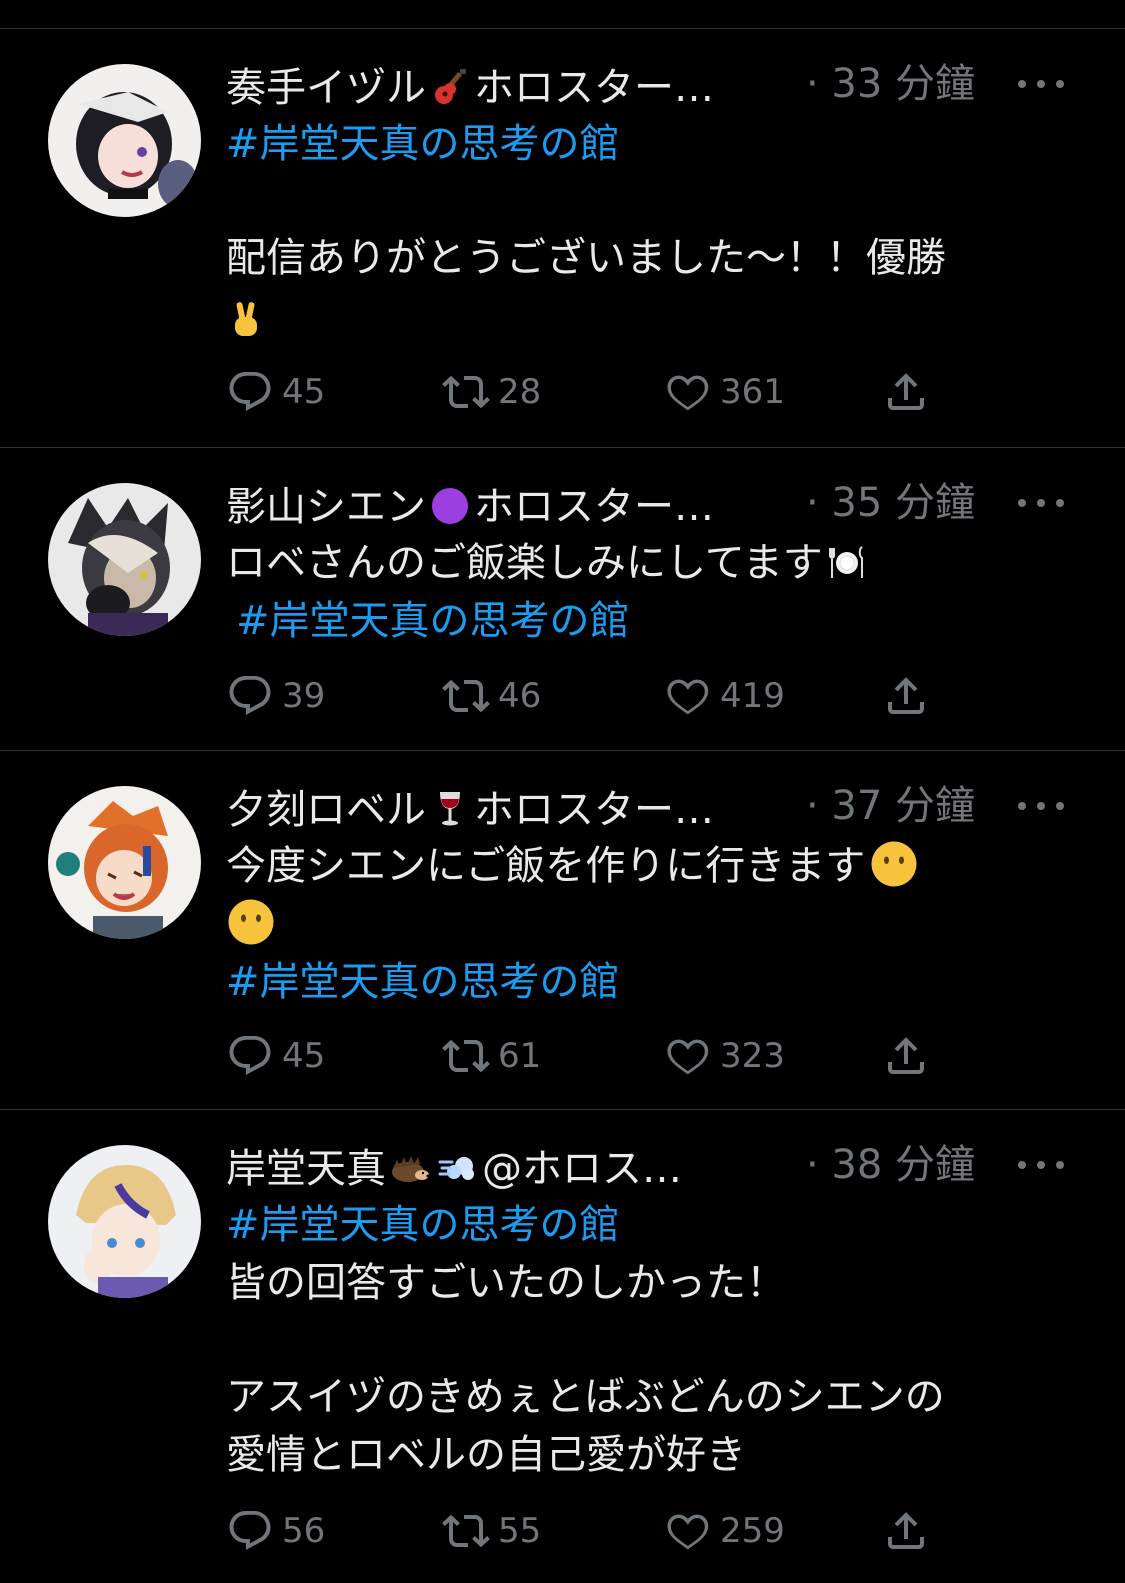  I want to click on timestamp: · 35 分鐘, so click(890, 503).